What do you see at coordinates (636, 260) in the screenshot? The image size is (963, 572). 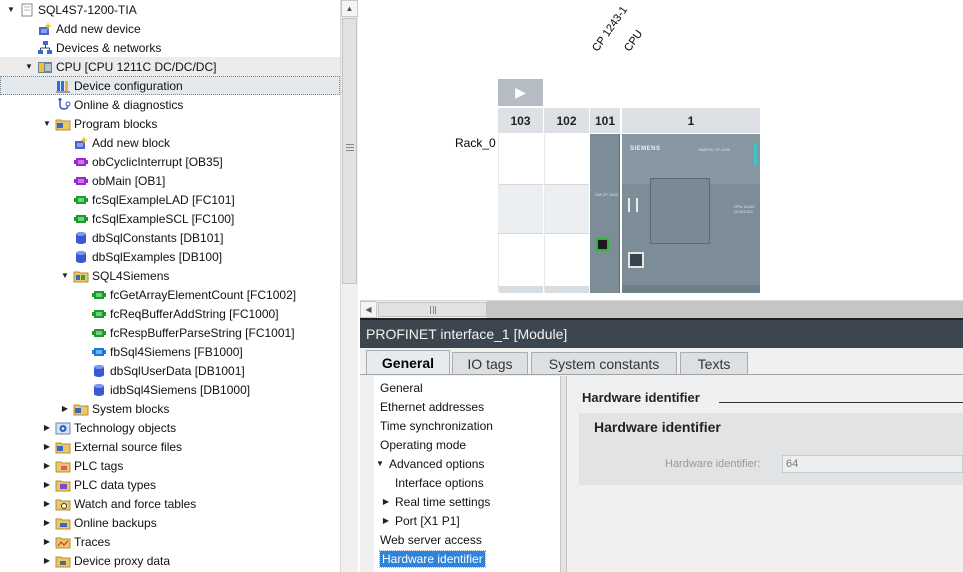 I see `ethernet-port-icon` at bounding box center [636, 260].